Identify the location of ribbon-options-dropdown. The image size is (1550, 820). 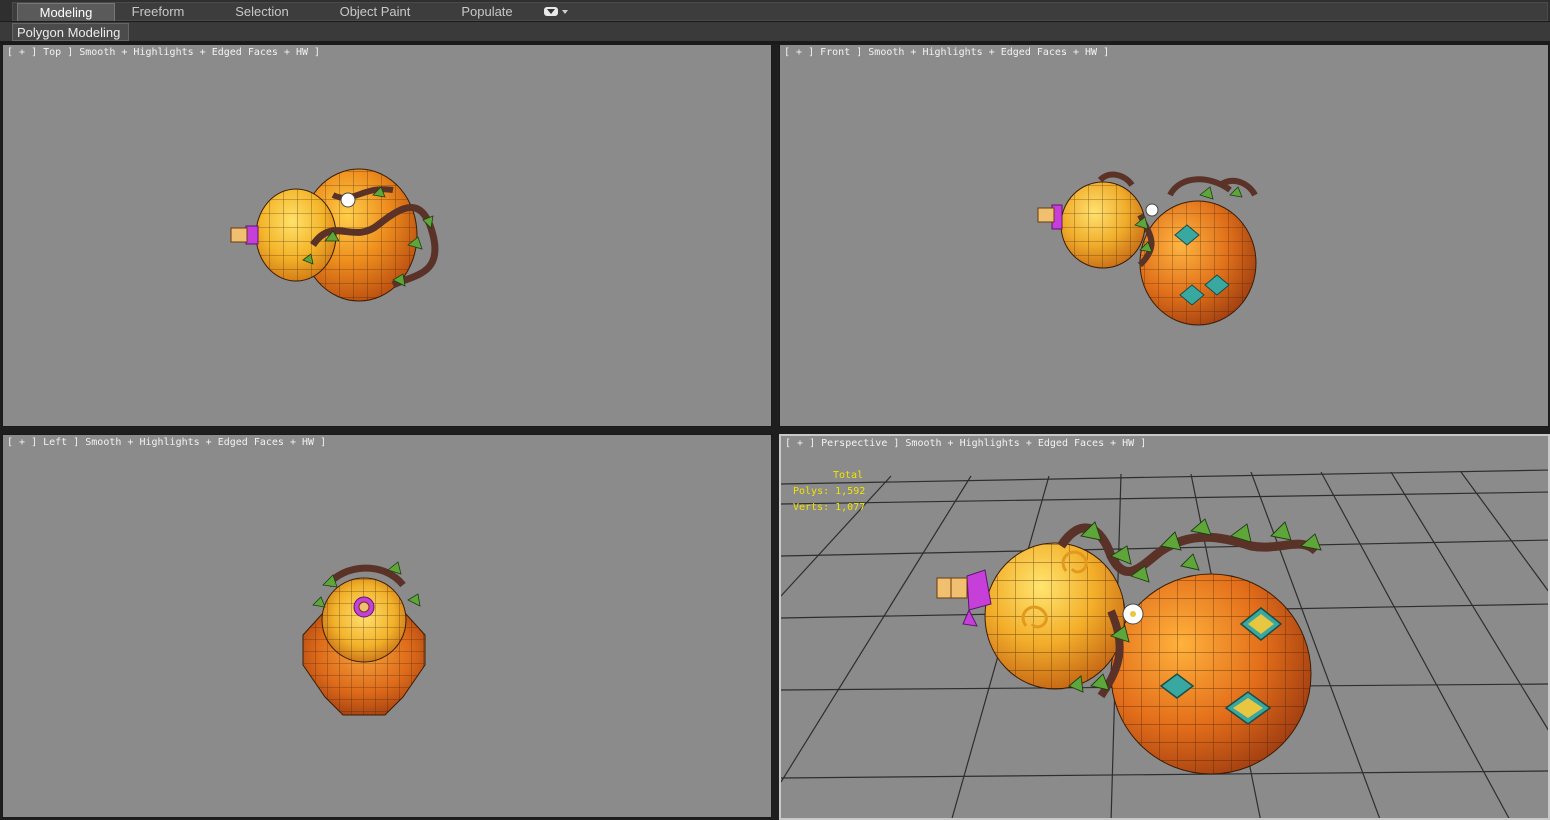
(556, 12).